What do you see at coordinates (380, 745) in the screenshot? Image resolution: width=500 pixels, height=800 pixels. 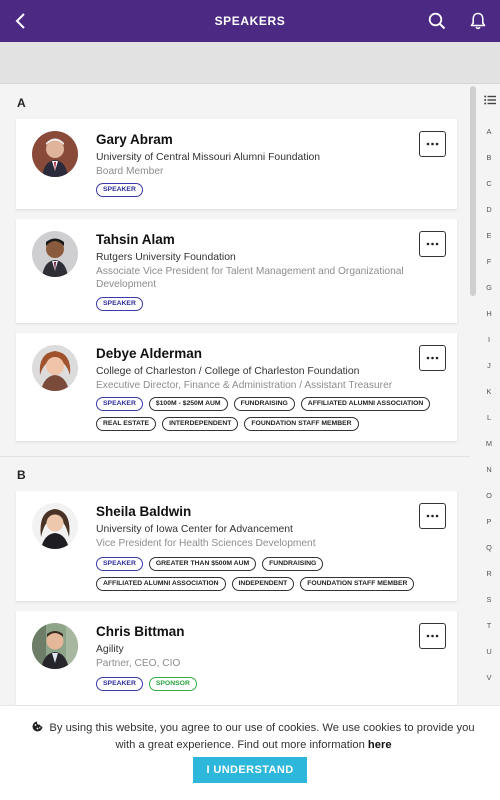 I see `cookie-more-info-link: here` at bounding box center [380, 745].